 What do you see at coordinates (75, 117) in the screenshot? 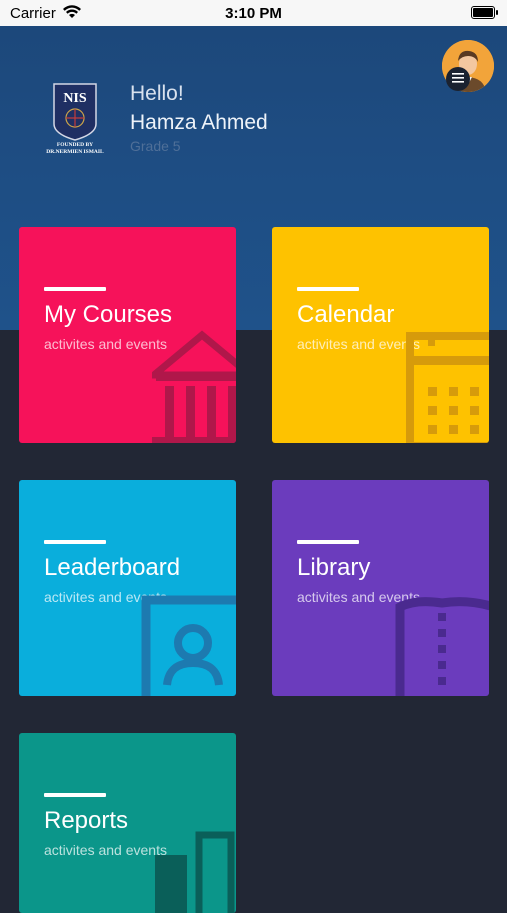
I see `school-logo: NIS FOUNDED BY DR.NERMIEN ISMAIL` at bounding box center [75, 117].